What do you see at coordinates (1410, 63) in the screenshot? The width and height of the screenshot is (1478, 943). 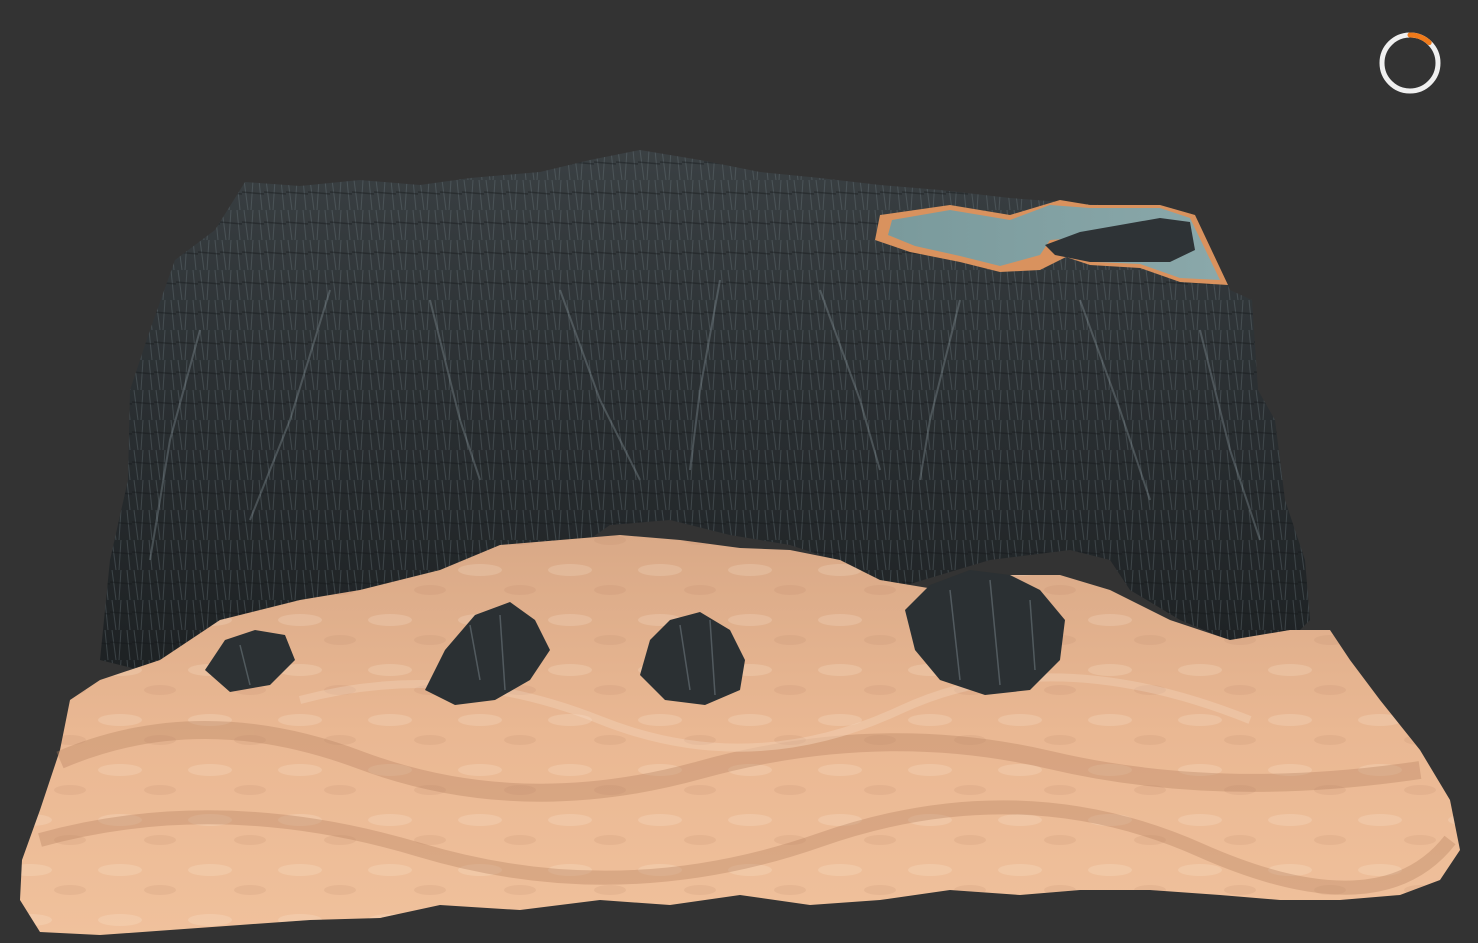 I see `progress-ring-icon` at bounding box center [1410, 63].